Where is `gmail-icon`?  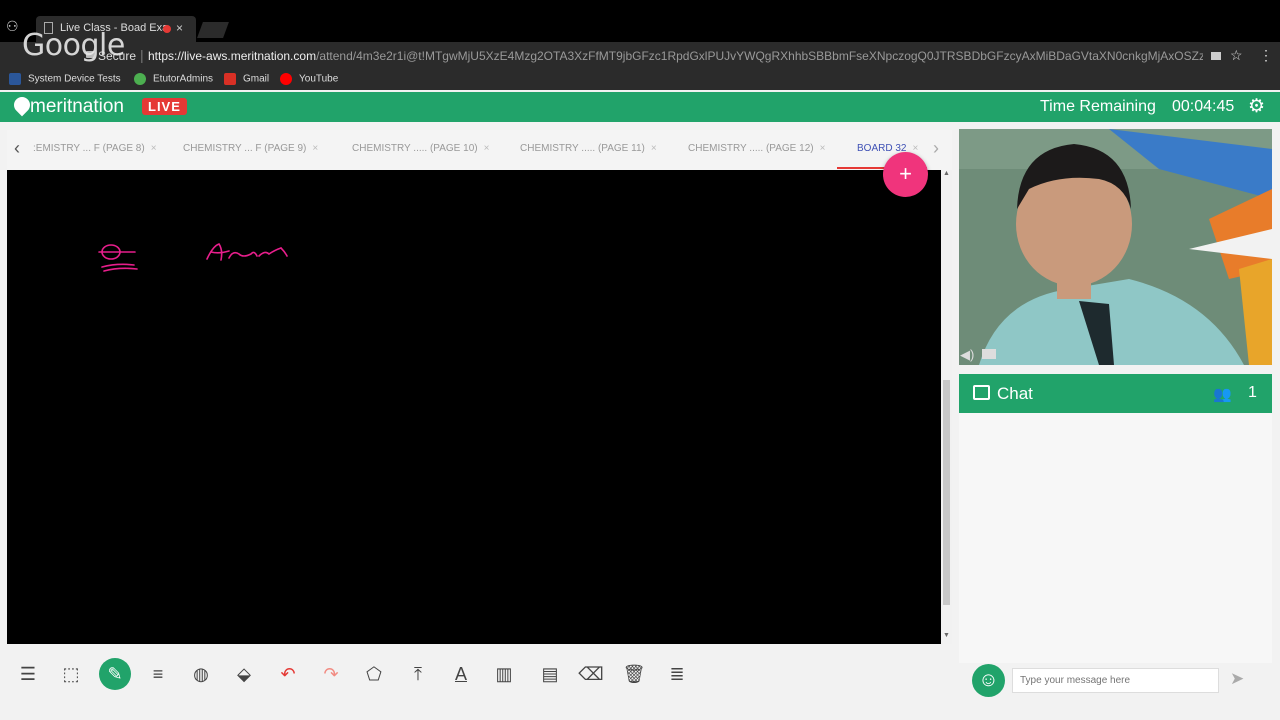 gmail-icon is located at coordinates (230, 79).